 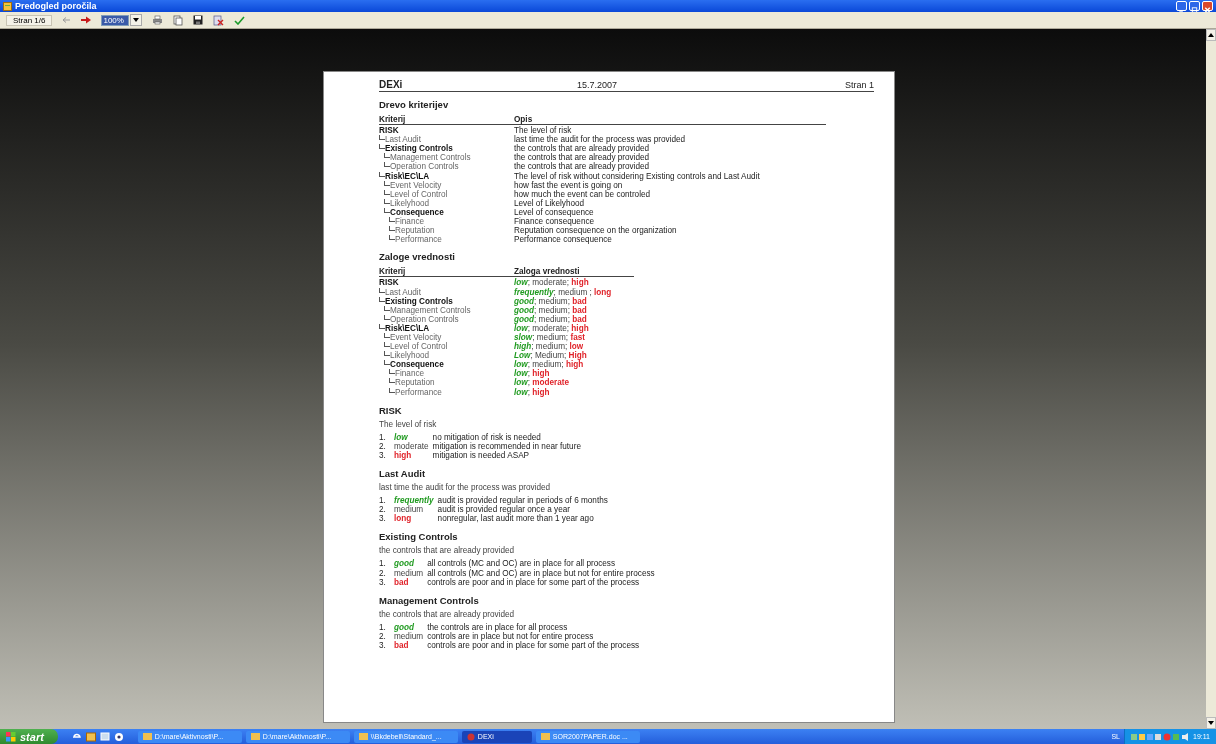 I want to click on minimize-button, so click(x=1181, y=6).